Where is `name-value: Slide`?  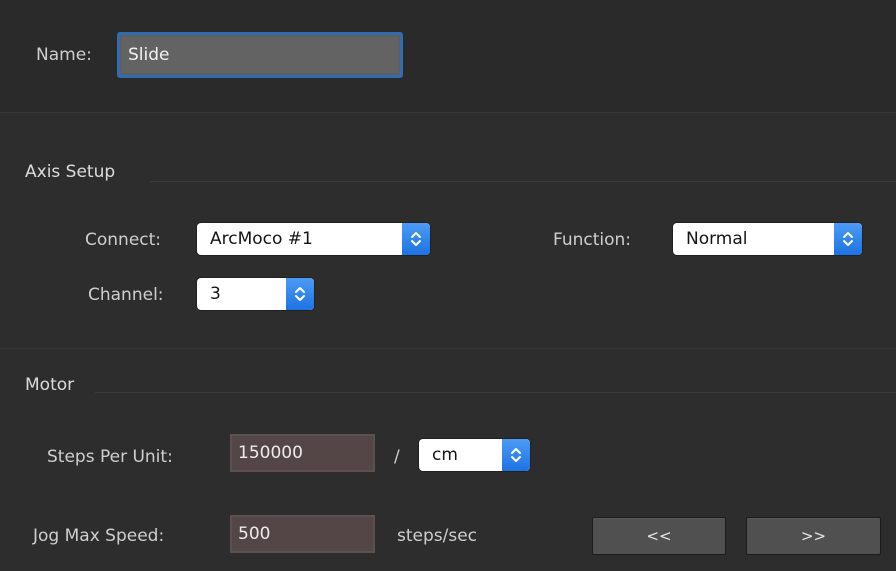
name-value: Slide is located at coordinates (260, 55).